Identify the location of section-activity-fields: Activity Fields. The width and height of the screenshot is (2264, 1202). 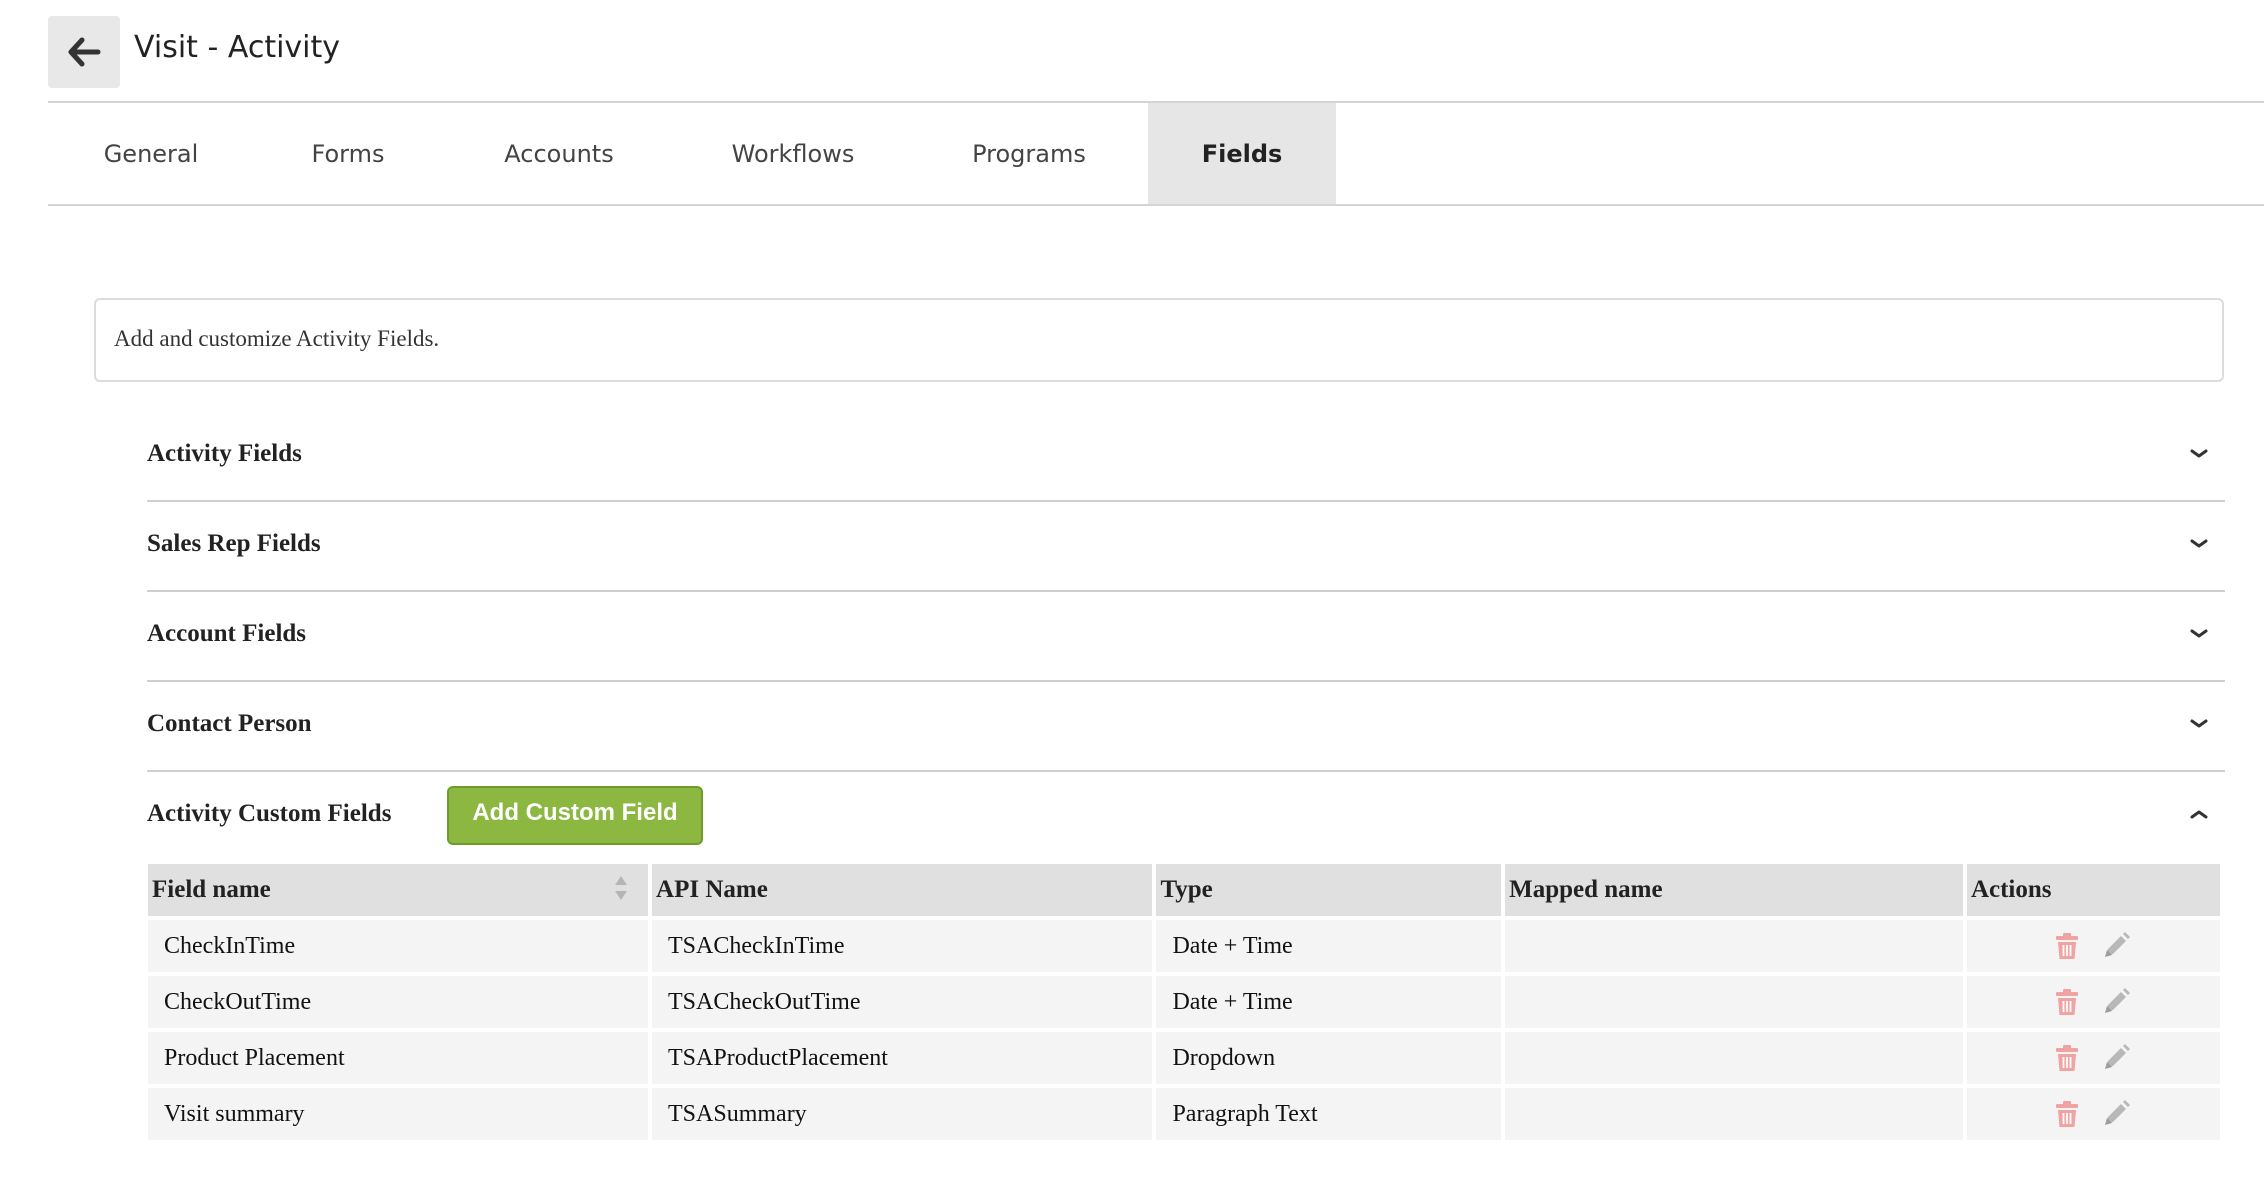
(1186, 457).